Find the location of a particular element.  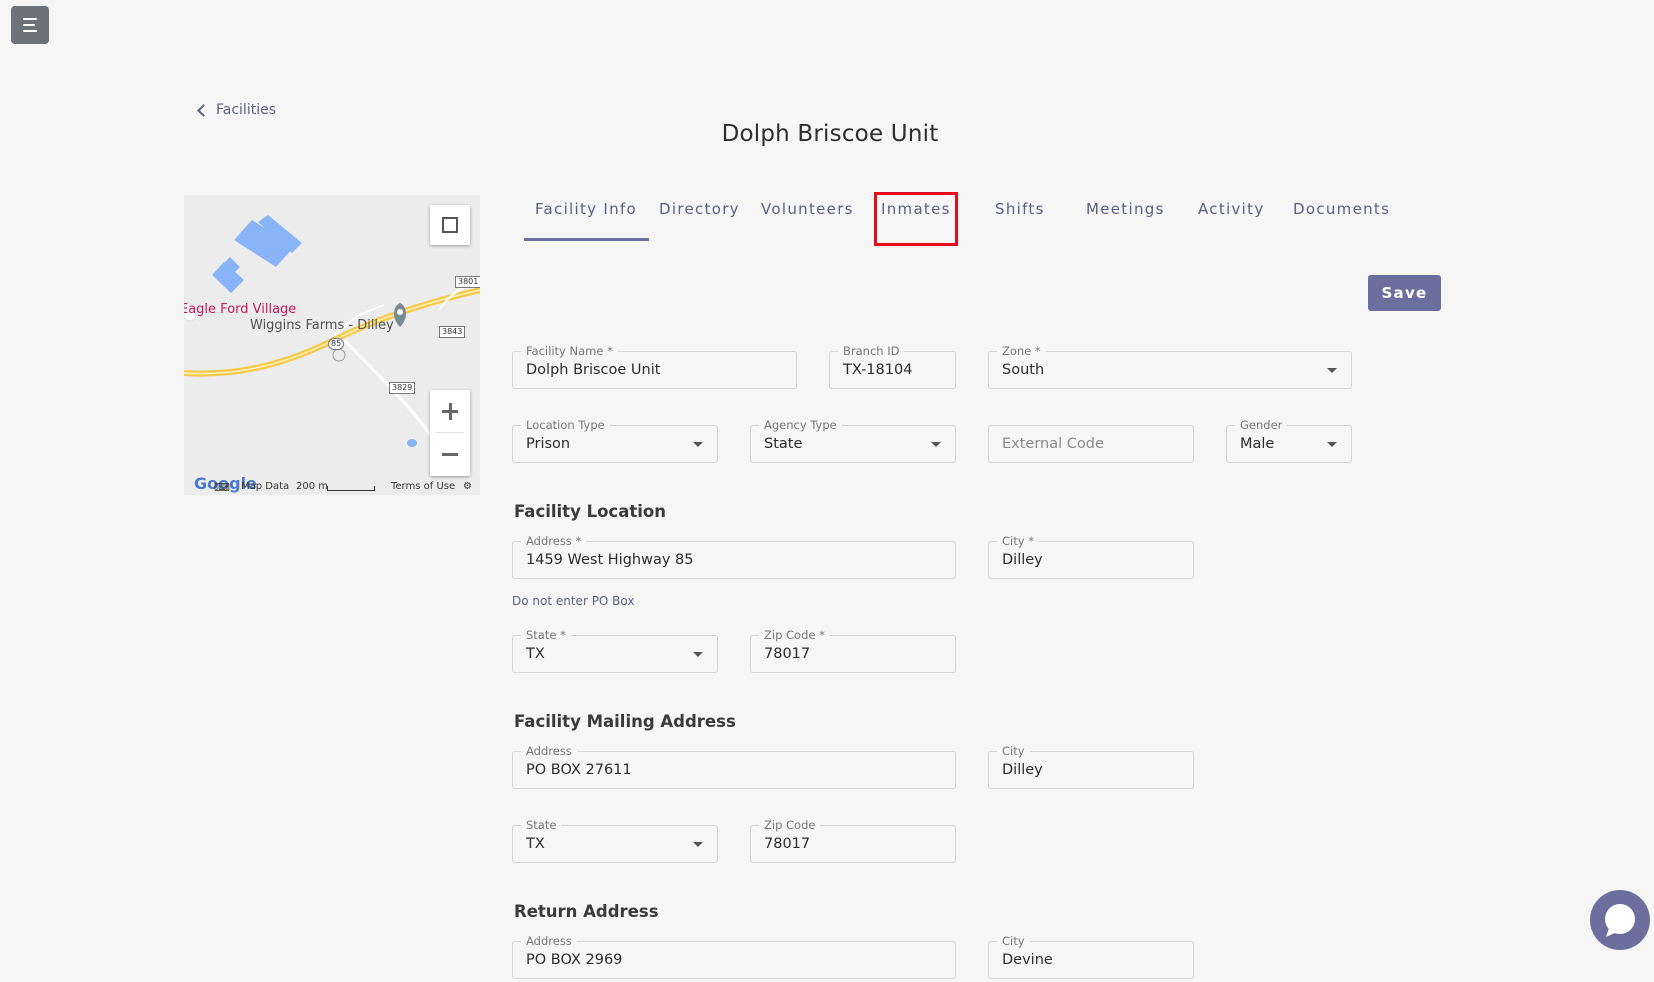

external-code-field: External Code is located at coordinates (1091, 444).